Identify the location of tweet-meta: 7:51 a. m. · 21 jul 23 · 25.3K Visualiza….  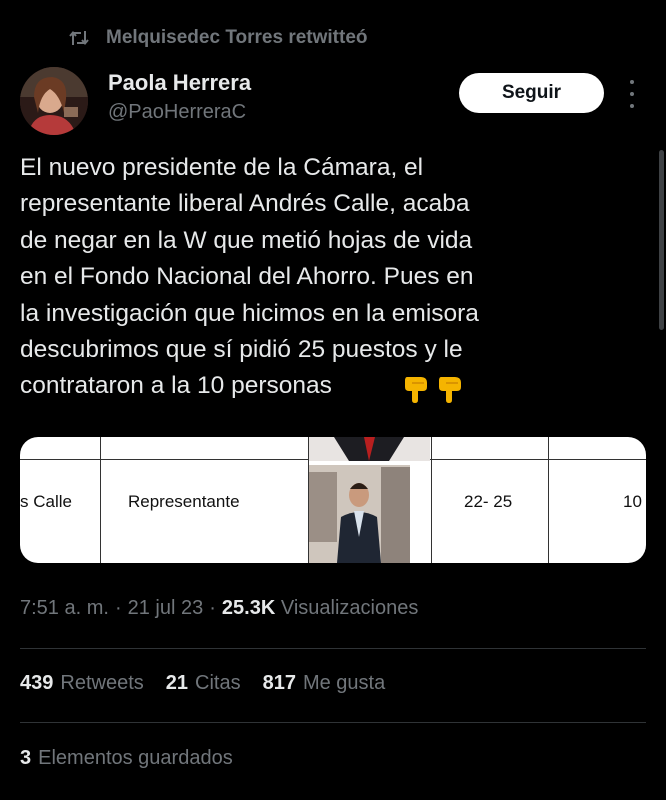
(219, 608).